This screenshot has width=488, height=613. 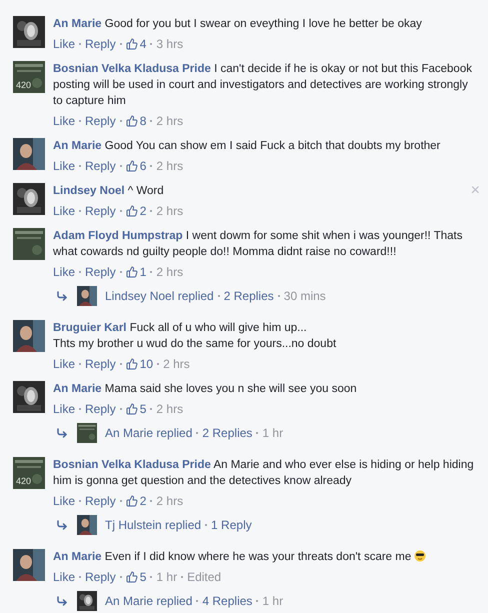 I want to click on replies-count: 4 Replies, so click(x=227, y=601).